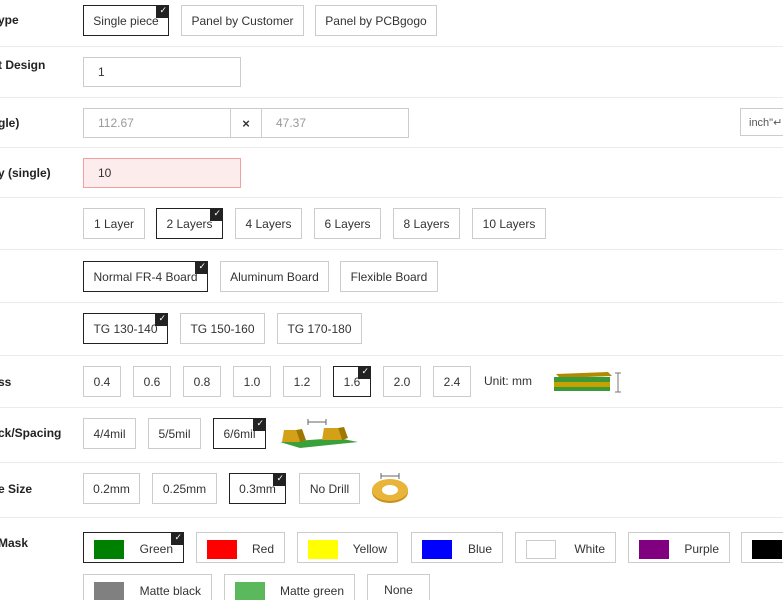 Image resolution: width=783 pixels, height=600 pixels. What do you see at coordinates (252, 381) in the screenshot?
I see `option-thickness-1-0: 1.0` at bounding box center [252, 381].